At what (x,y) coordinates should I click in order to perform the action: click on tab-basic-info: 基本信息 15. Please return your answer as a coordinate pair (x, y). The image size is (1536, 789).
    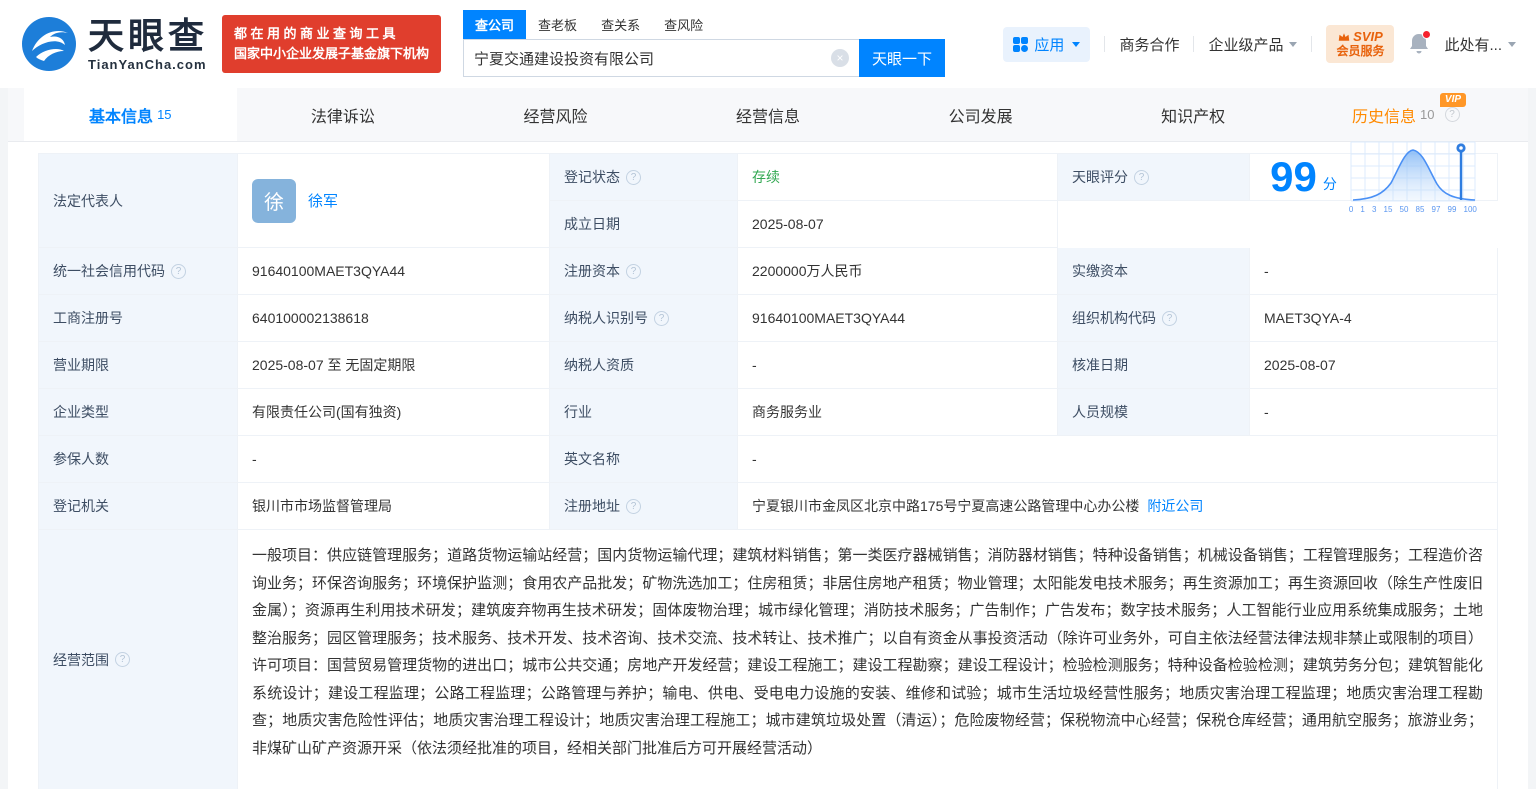
    Looking at the image, I should click on (130, 114).